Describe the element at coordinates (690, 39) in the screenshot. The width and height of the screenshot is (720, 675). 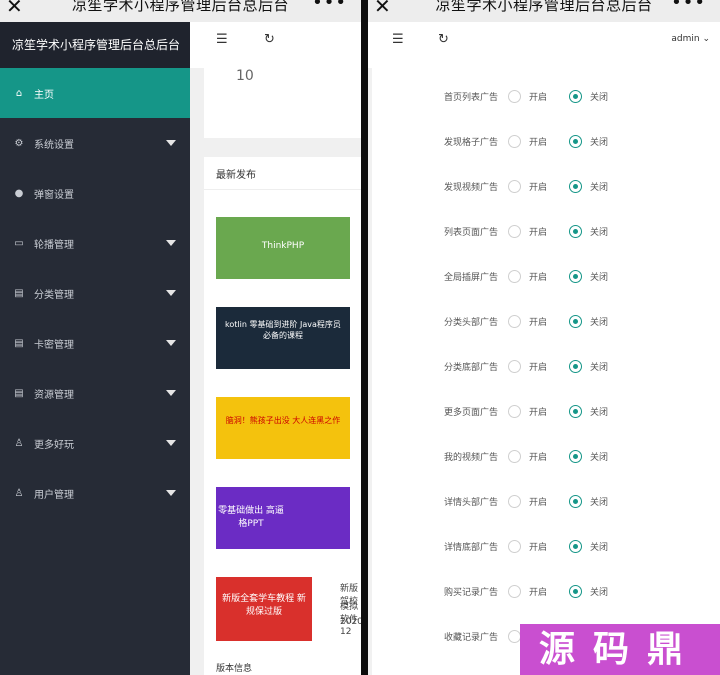
I see `user-menu: admin ⌄` at that location.